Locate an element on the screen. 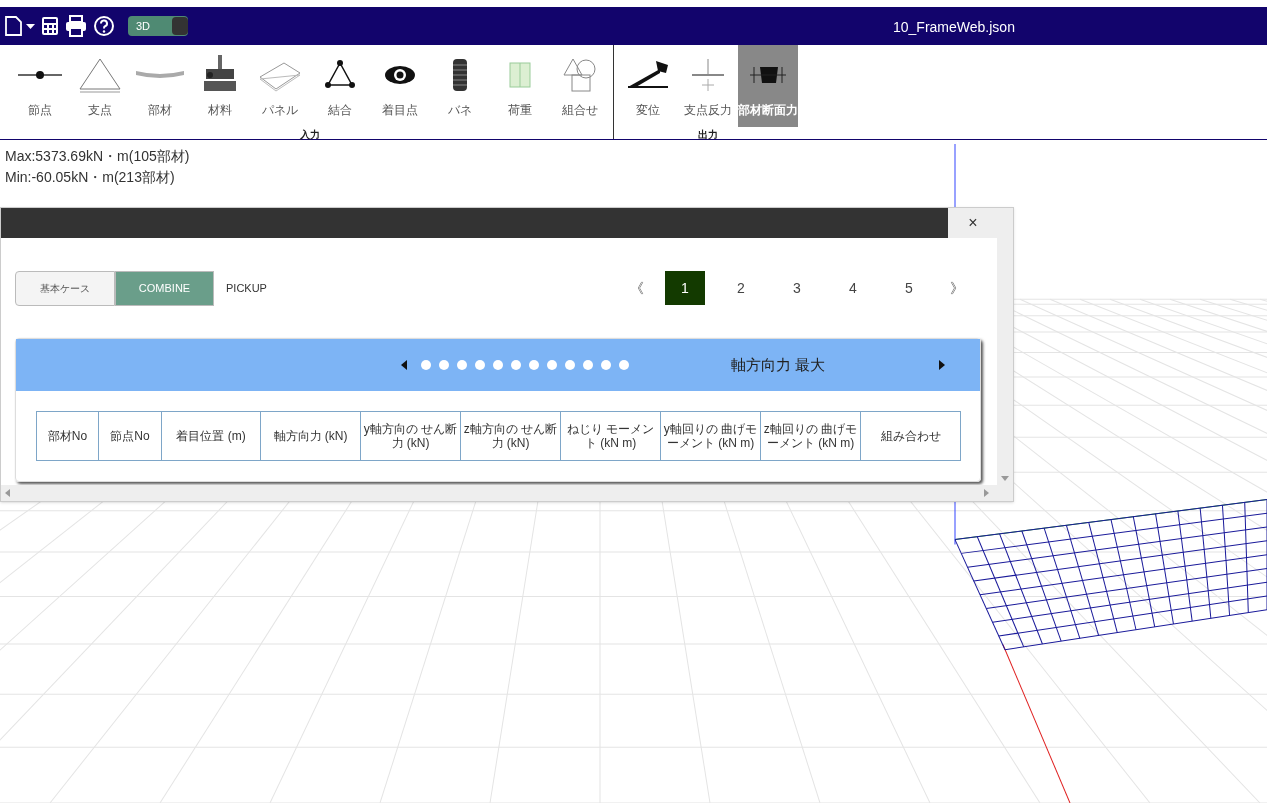 This screenshot has height=803, width=1267. toolbar-button: 結合 is located at coordinates (340, 86).